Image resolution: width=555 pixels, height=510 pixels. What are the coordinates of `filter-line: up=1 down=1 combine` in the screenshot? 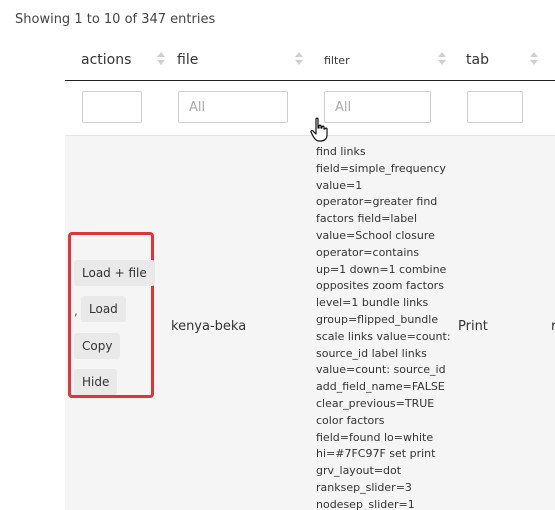 It's located at (381, 269).